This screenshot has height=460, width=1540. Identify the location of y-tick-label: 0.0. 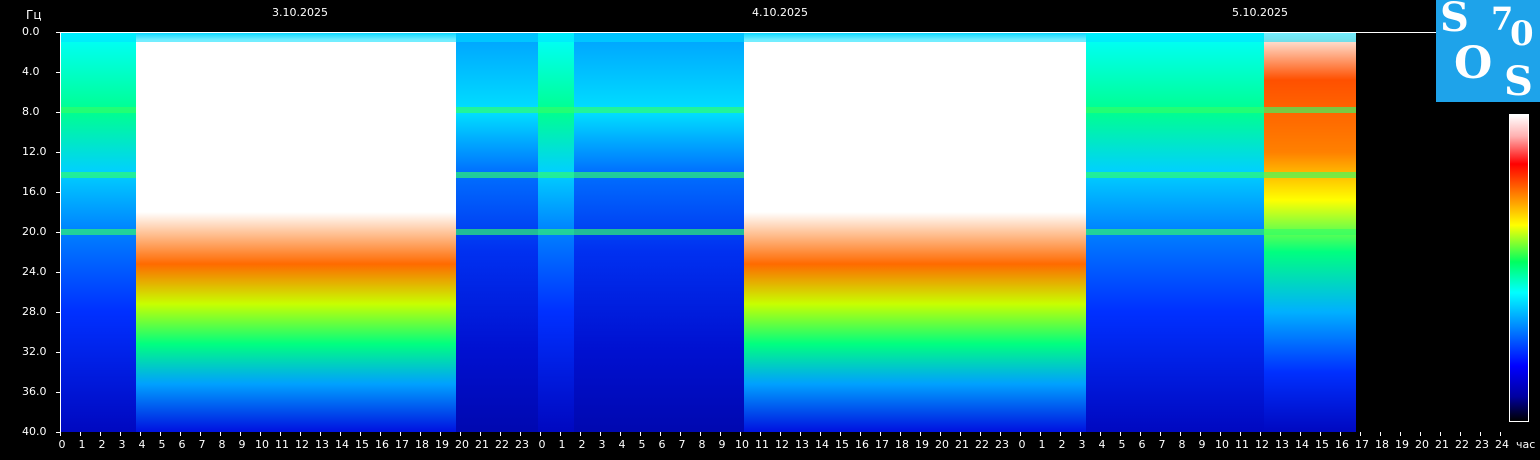
(31, 31).